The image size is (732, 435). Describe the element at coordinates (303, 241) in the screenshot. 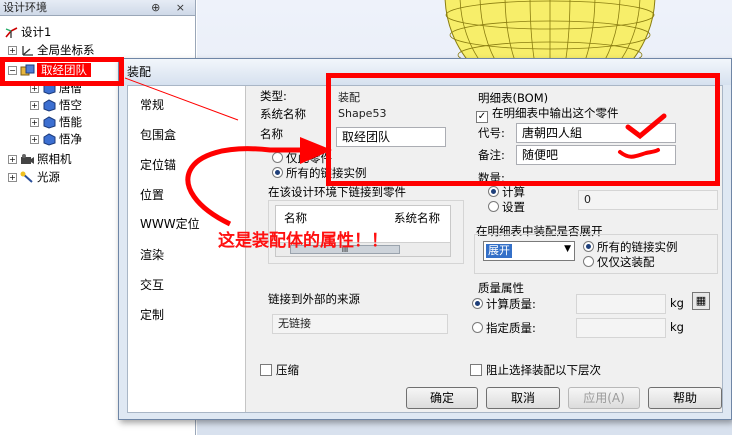

I see `annotation-text: 这是装配体的属性！！` at that location.